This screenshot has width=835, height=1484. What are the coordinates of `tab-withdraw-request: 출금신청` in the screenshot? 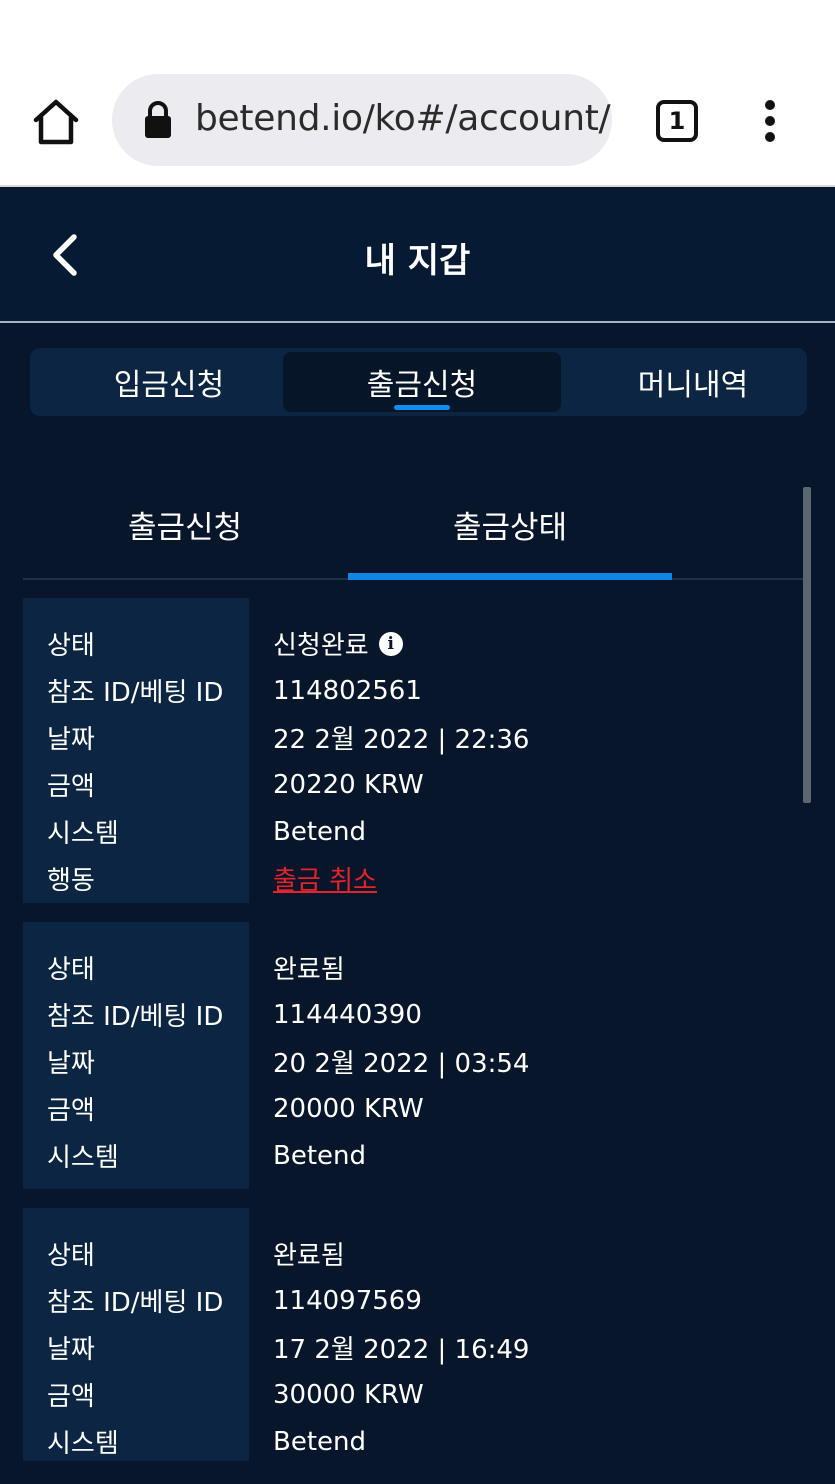 It's located at (422, 382).